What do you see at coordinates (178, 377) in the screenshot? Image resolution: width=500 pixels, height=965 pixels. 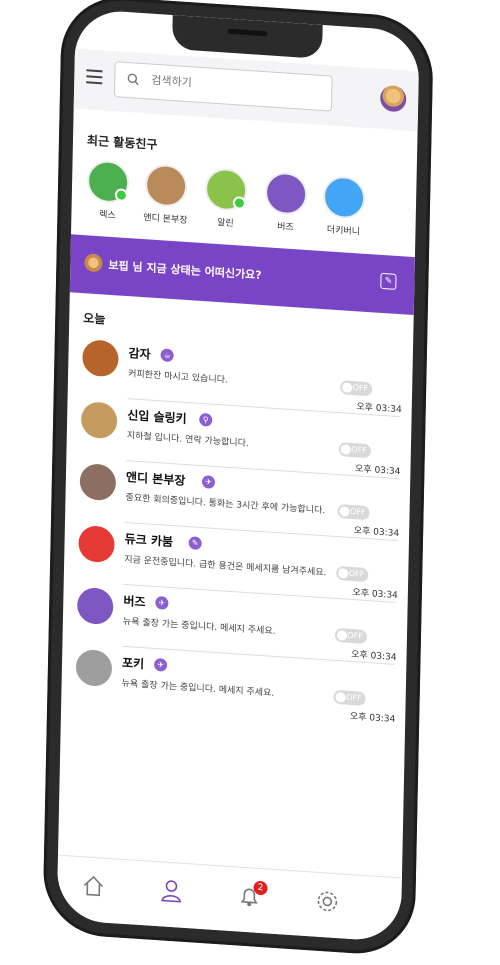 I see `status-message: 커피한잔 마시고 있습니다.` at bounding box center [178, 377].